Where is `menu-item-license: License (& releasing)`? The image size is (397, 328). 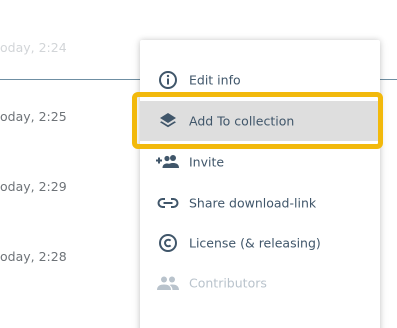
menu-item-license: License (& releasing) is located at coordinates (260, 243).